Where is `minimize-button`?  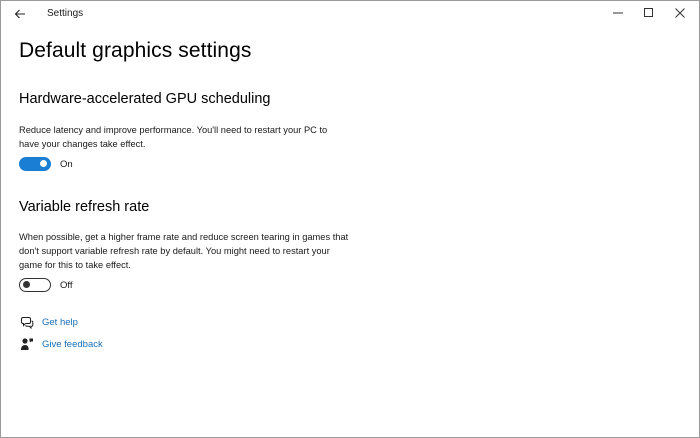 minimize-button is located at coordinates (618, 13).